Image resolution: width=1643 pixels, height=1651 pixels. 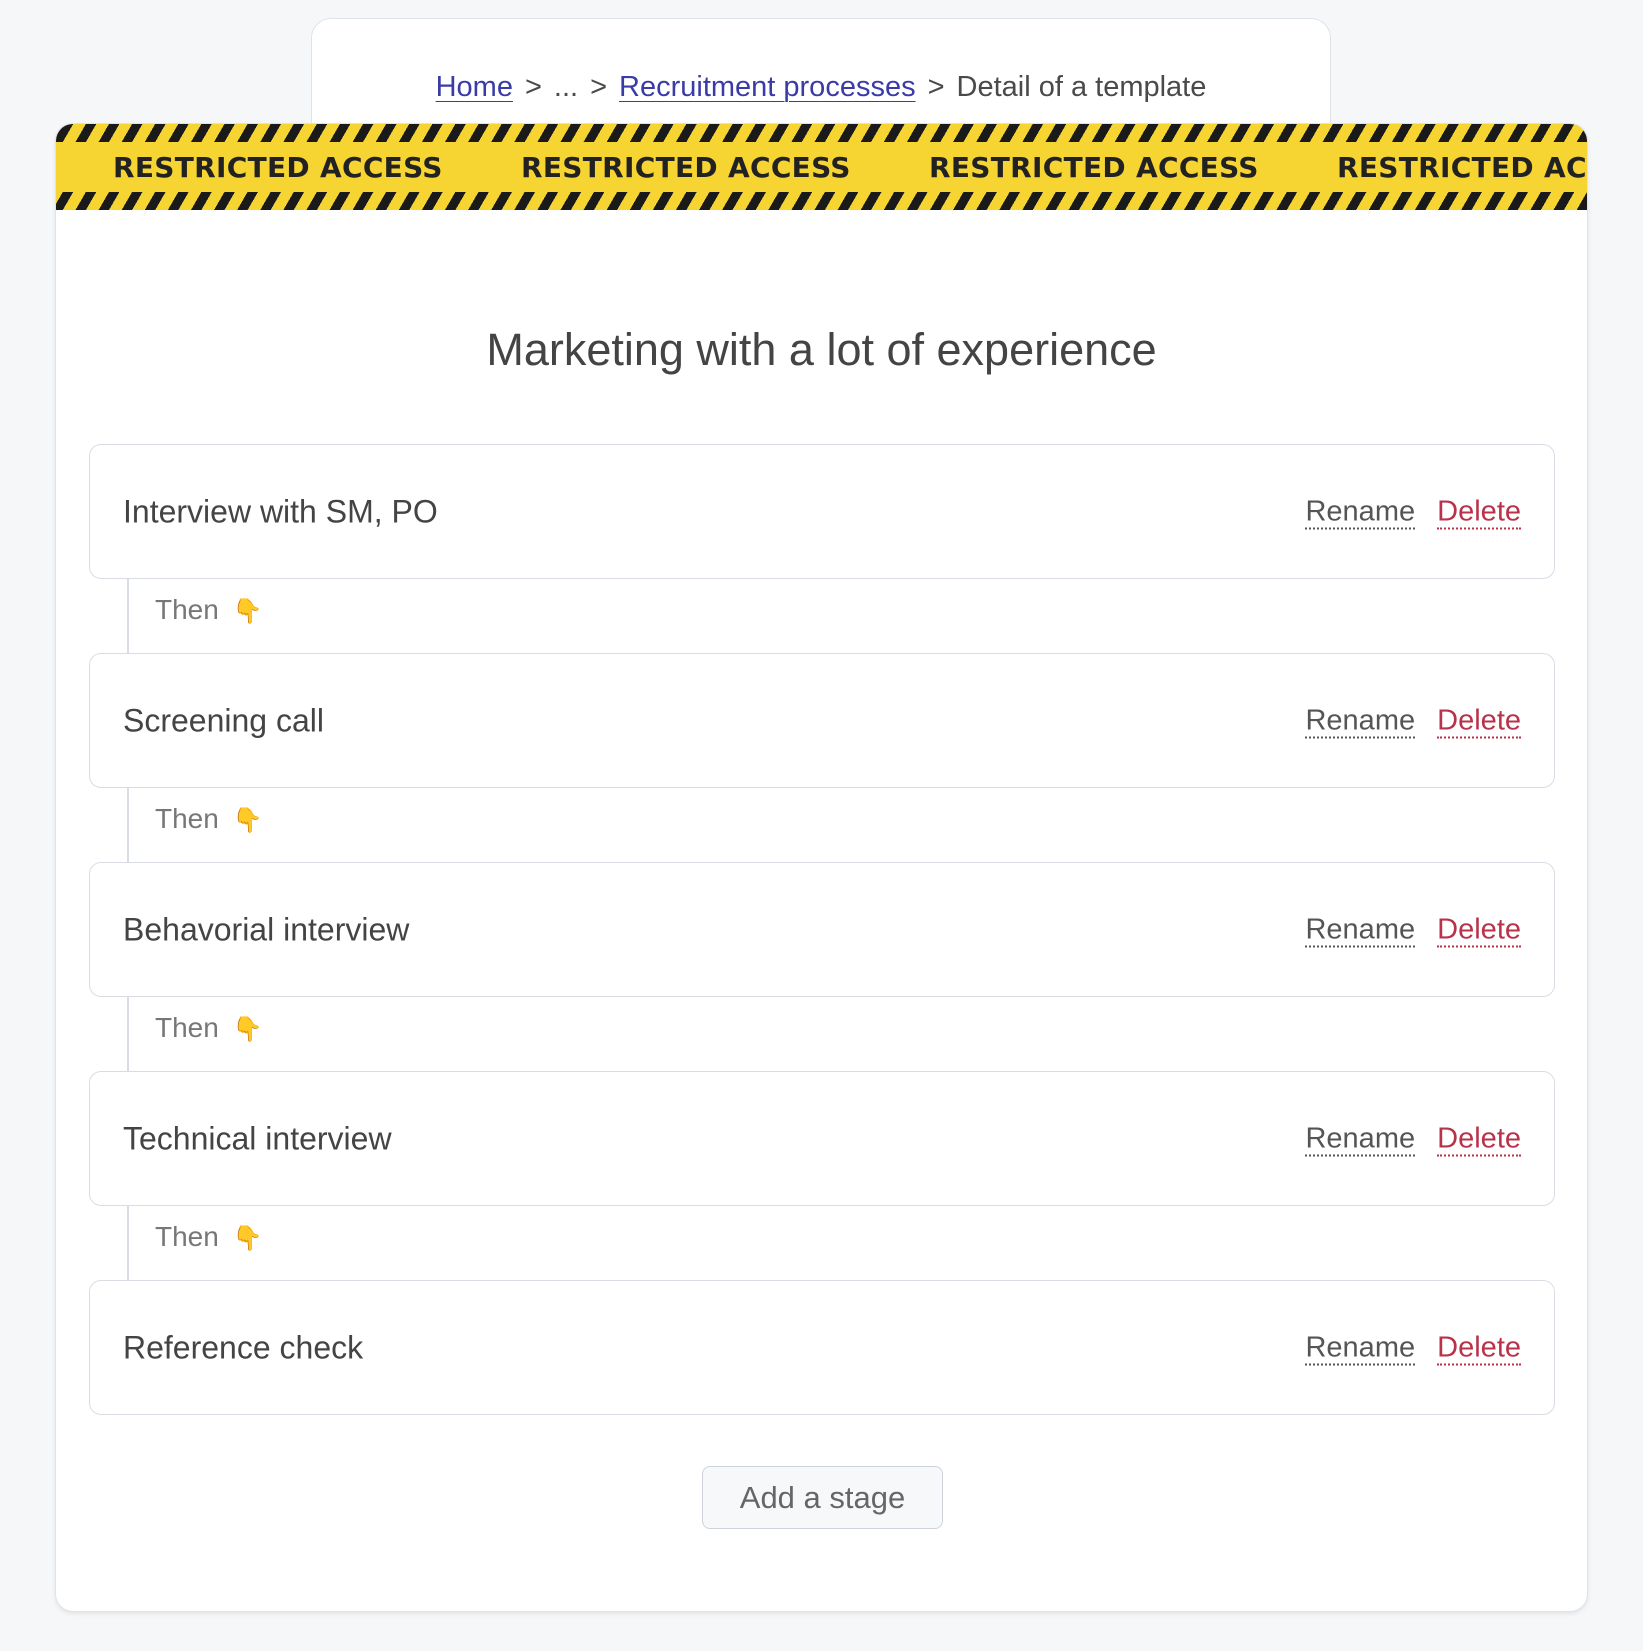 I want to click on add-stage-button: Add a stage, so click(x=822, y=1497).